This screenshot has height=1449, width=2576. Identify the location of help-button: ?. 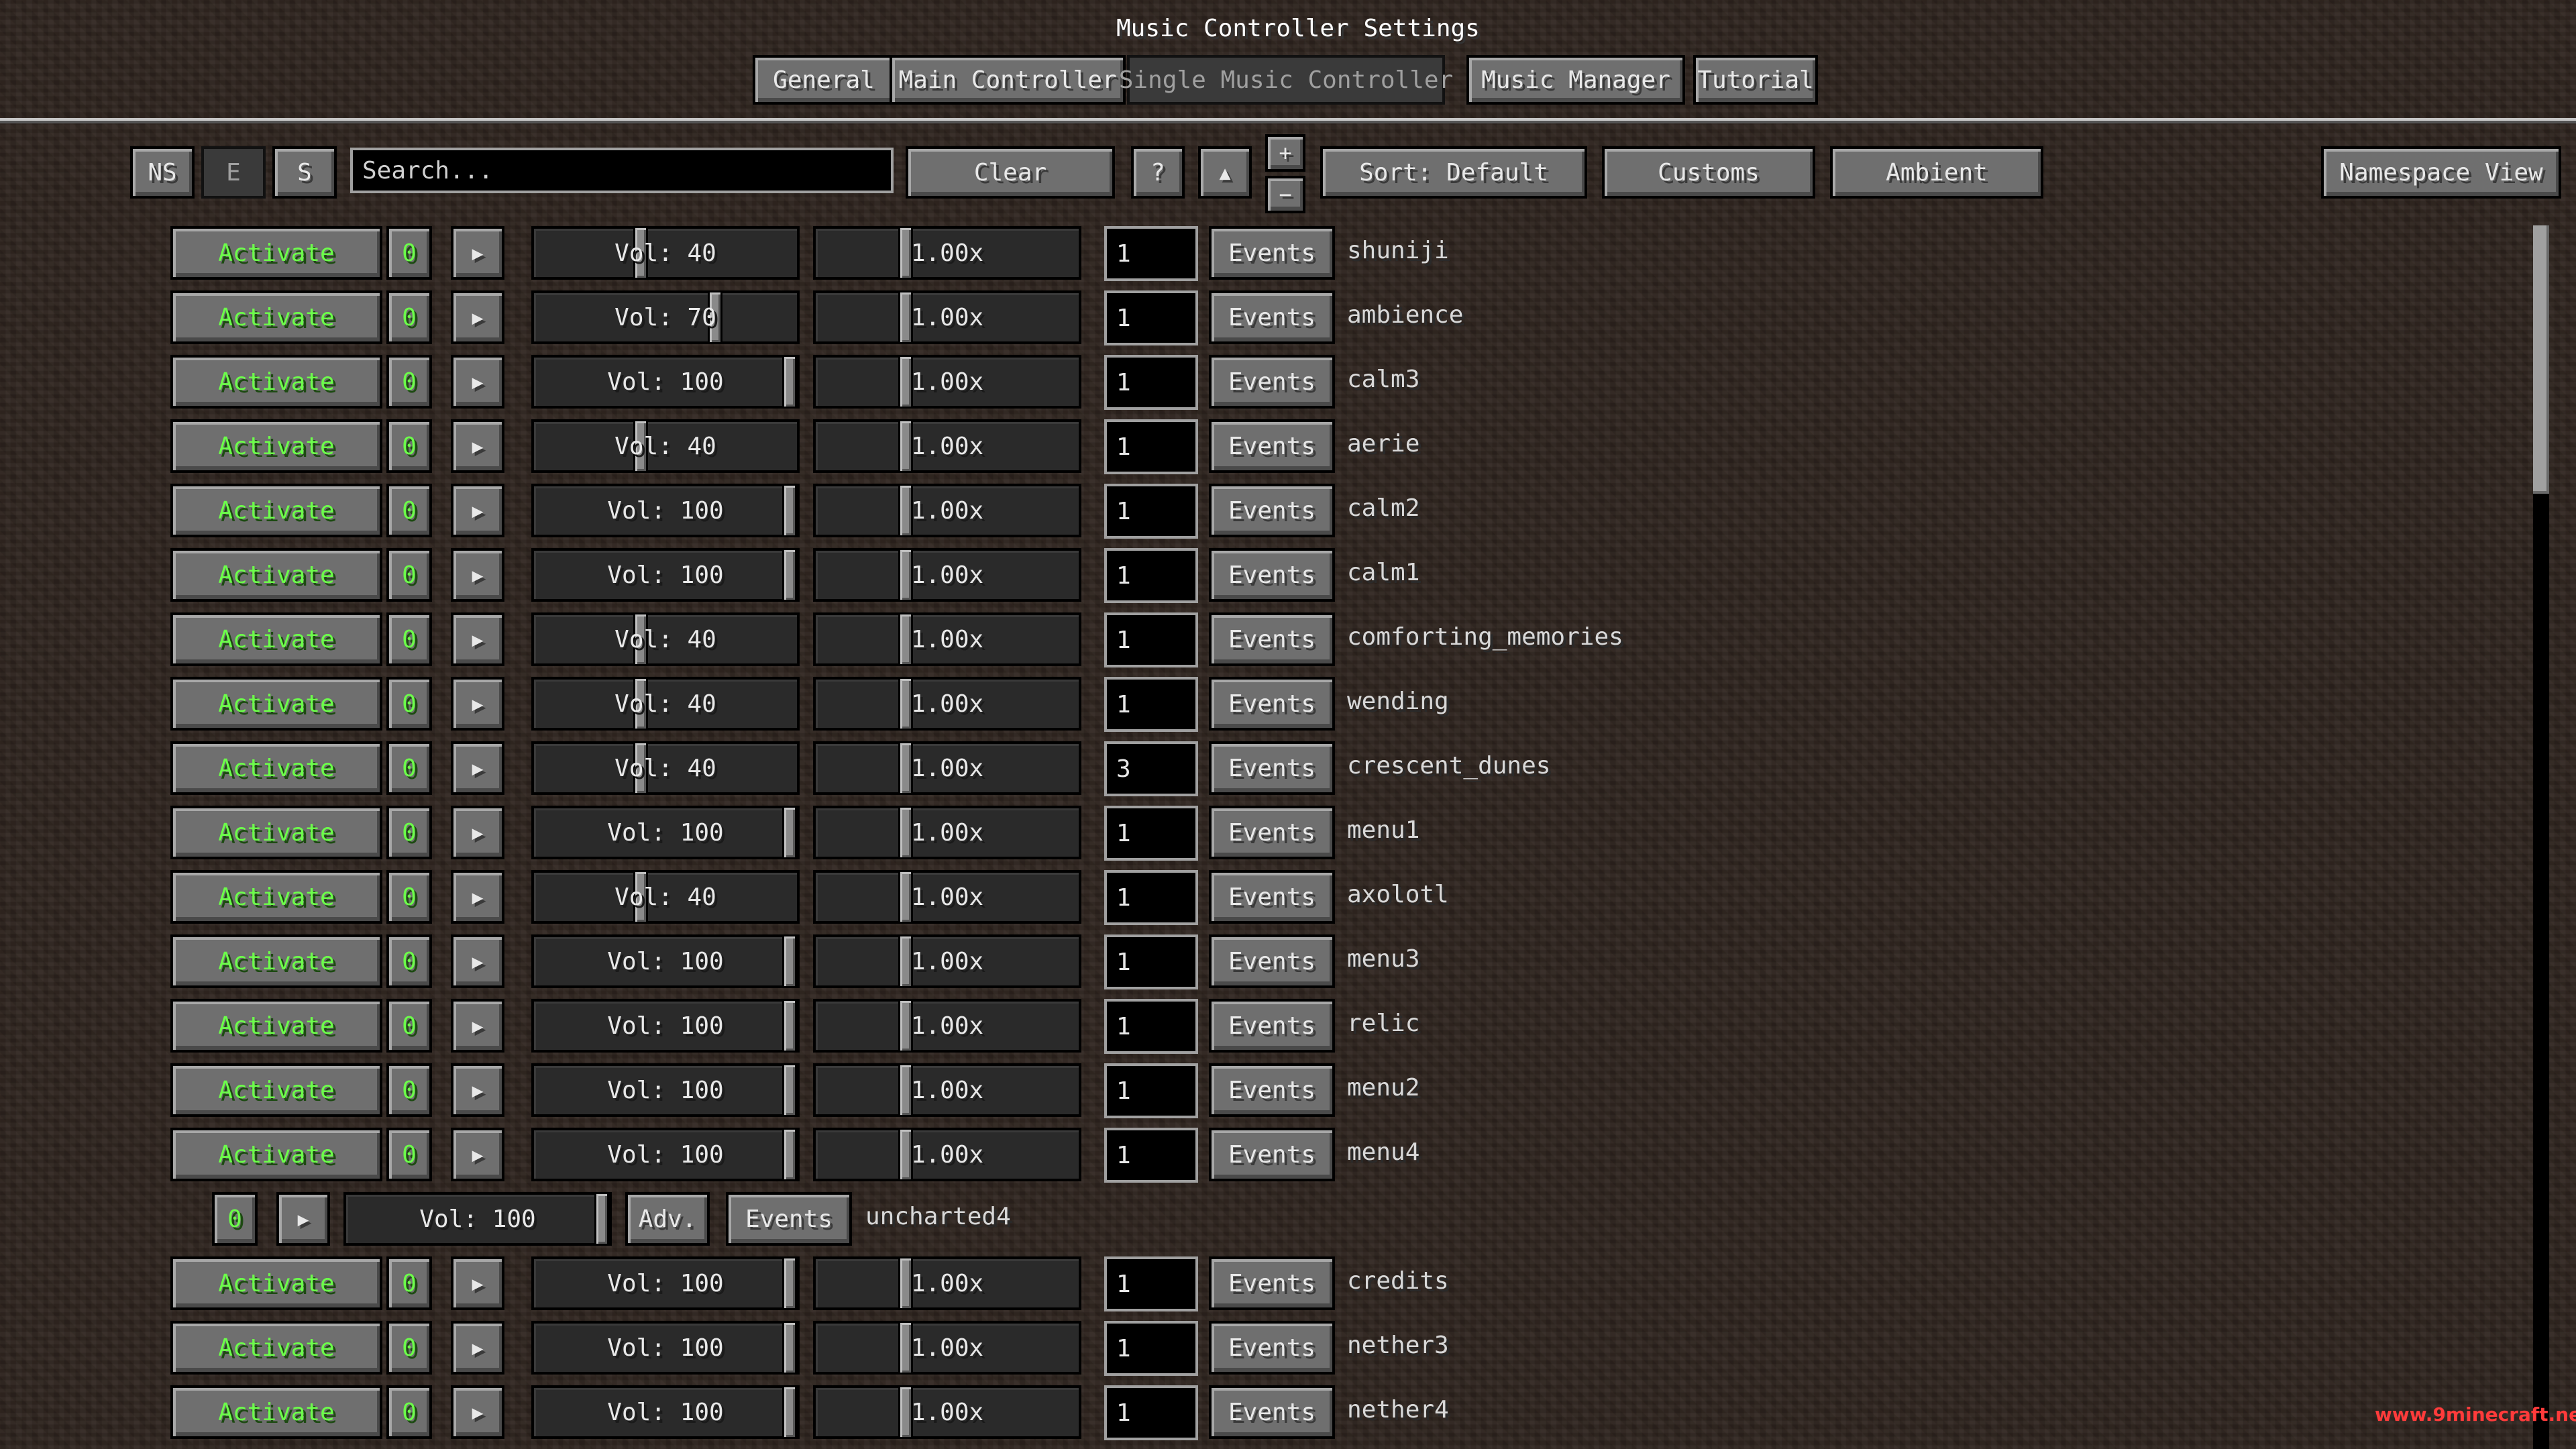
(1158, 172).